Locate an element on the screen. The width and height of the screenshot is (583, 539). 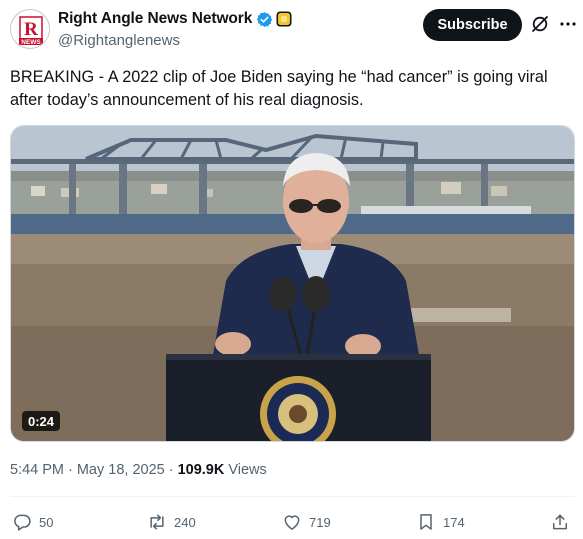
divider is located at coordinates (292, 496).